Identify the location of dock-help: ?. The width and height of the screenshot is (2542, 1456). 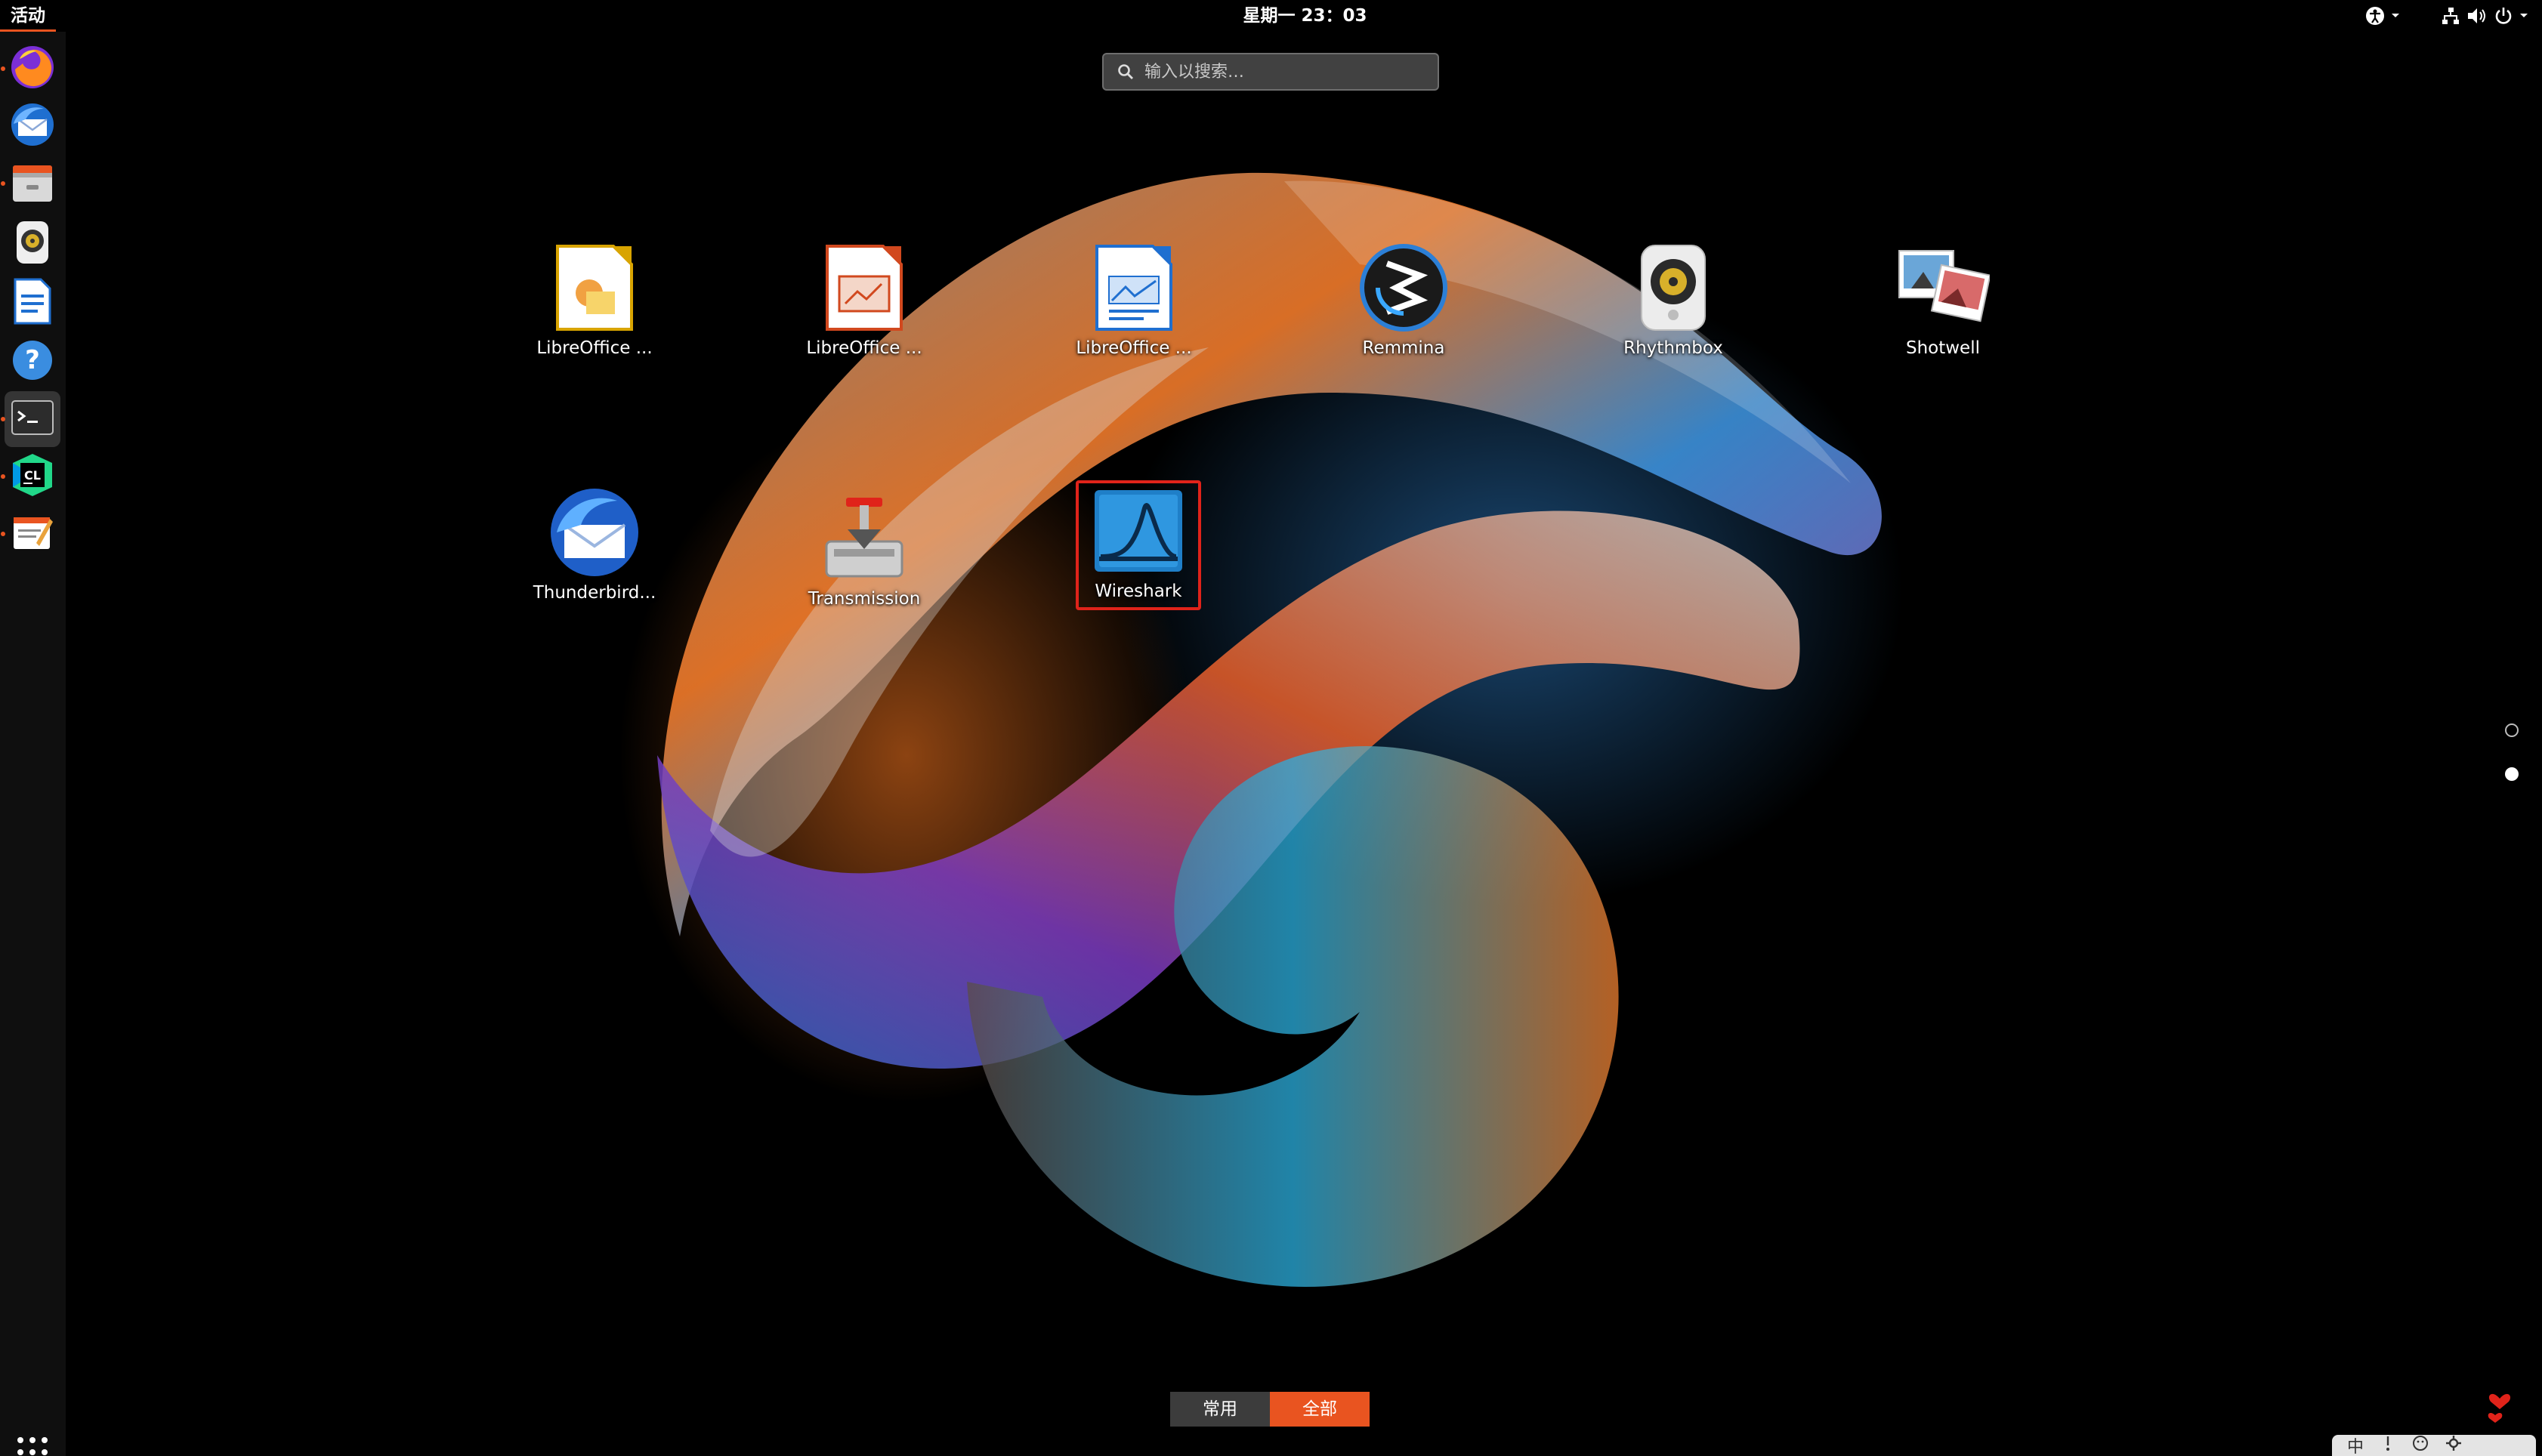
(32, 362).